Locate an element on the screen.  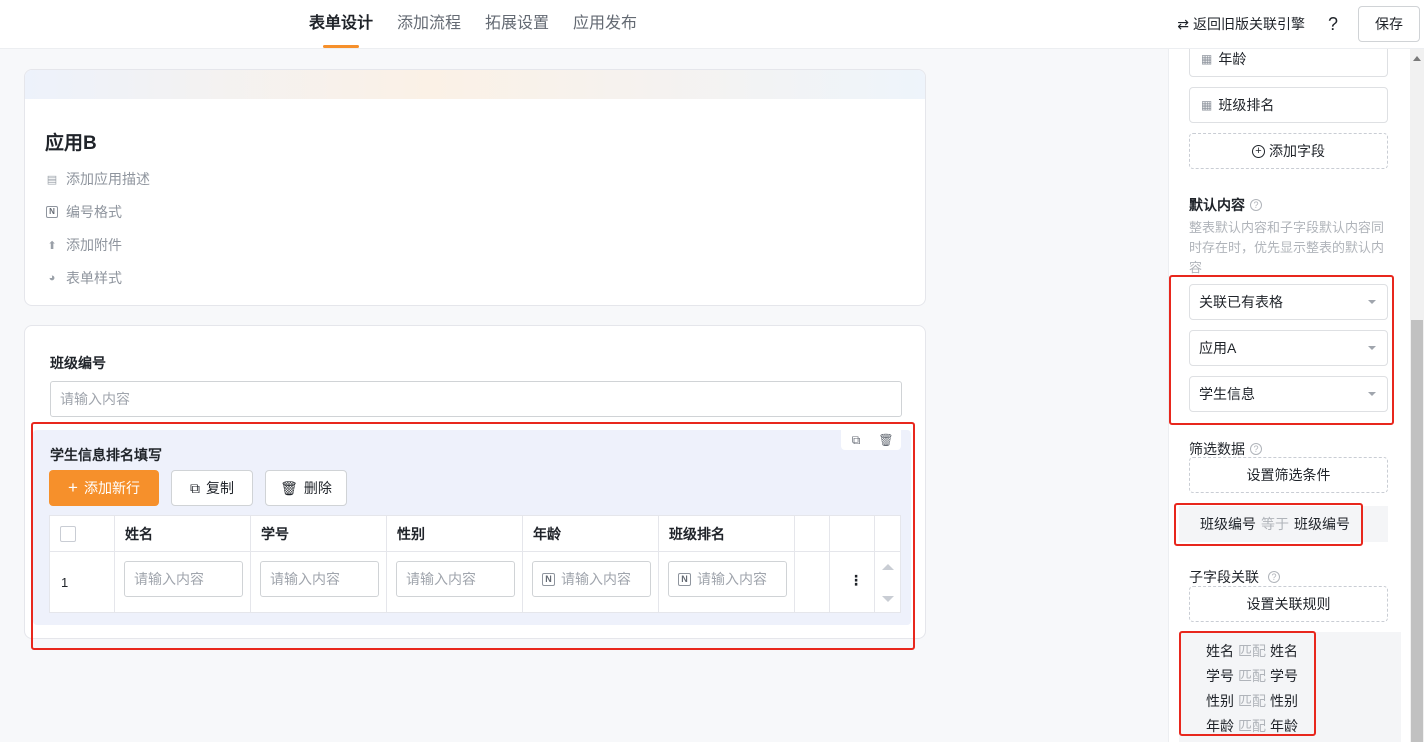
filter-data-title: 筛选数据 ? is located at coordinates (1225, 449).